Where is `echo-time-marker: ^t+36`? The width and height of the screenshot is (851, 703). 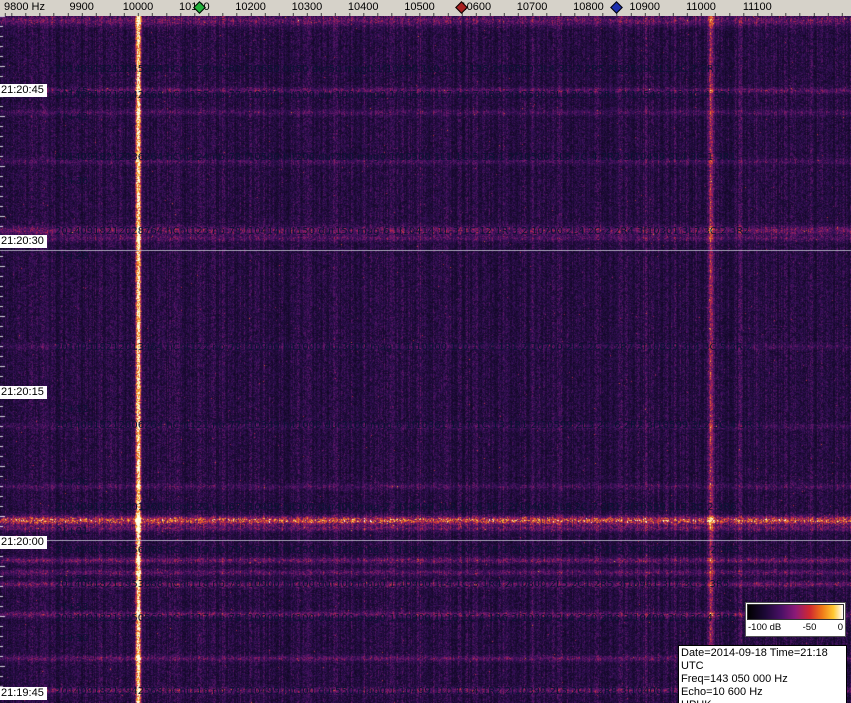
echo-time-marker: ^t+36 is located at coordinates (72, 181).